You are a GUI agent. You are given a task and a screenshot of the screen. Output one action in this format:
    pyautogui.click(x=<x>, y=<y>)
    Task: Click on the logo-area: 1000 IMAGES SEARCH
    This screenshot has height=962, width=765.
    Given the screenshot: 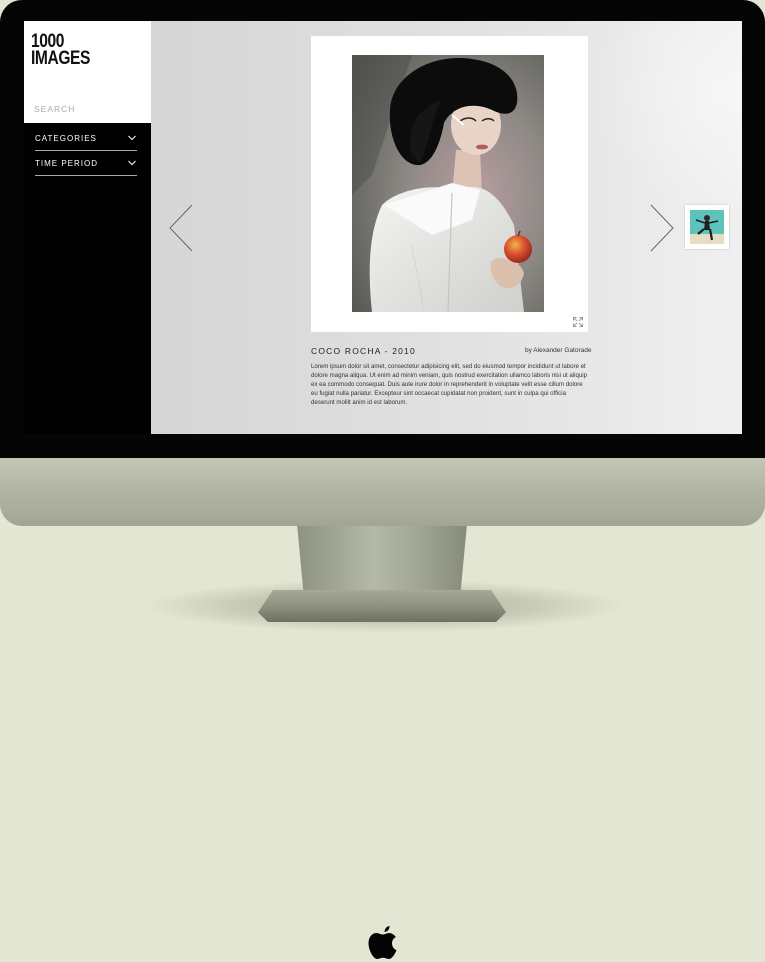 What is the action you would take?
    pyautogui.click(x=87, y=72)
    